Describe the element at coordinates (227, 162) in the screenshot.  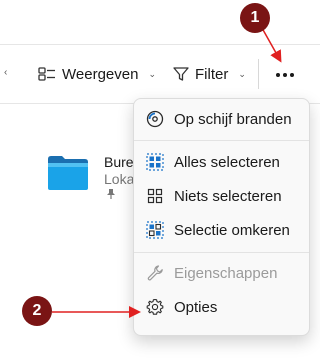
I see `menu-item-label: Alles selecteren` at that location.